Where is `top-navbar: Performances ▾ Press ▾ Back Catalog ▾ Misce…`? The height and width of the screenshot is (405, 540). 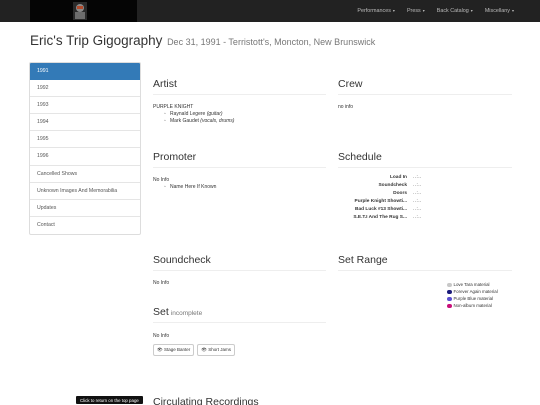
top-navbar: Performances ▾ Press ▾ Back Catalog ▾ Misce… is located at coordinates (270, 11).